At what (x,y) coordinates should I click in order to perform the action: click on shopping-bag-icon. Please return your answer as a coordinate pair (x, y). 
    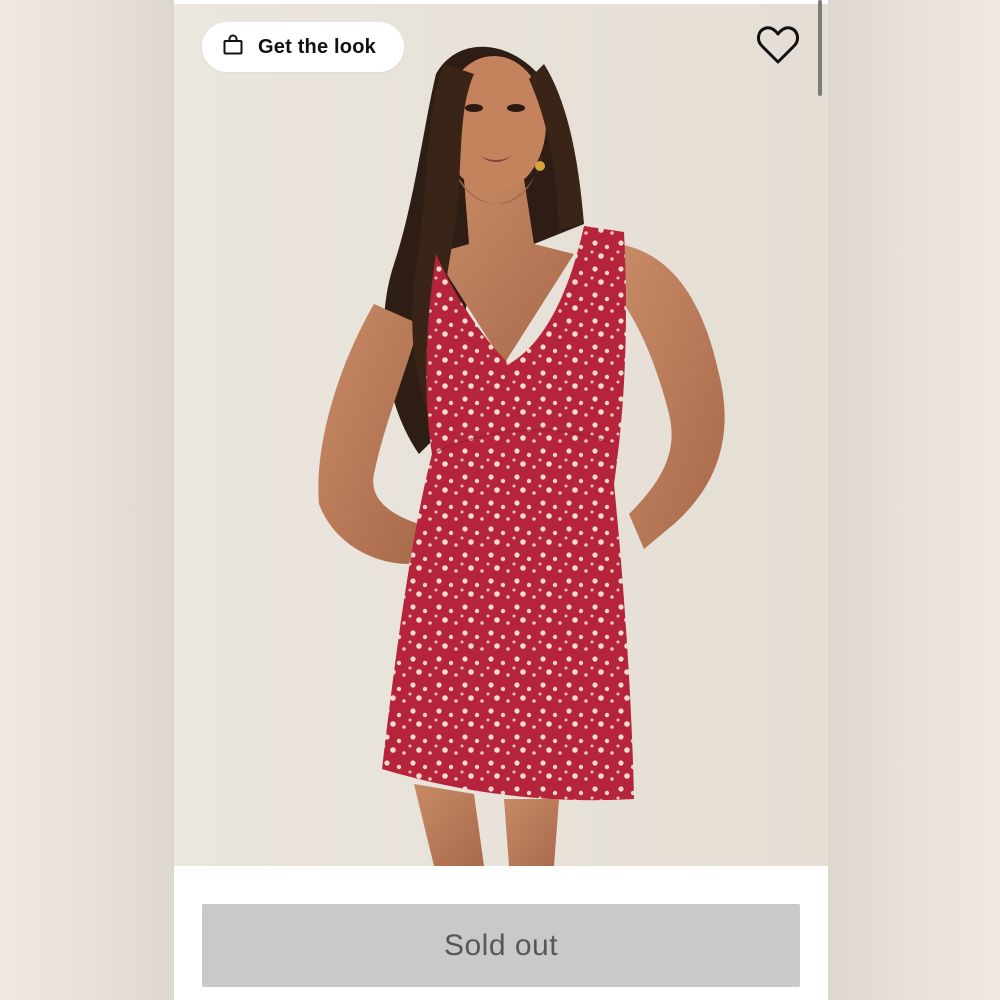
    Looking at the image, I should click on (233, 47).